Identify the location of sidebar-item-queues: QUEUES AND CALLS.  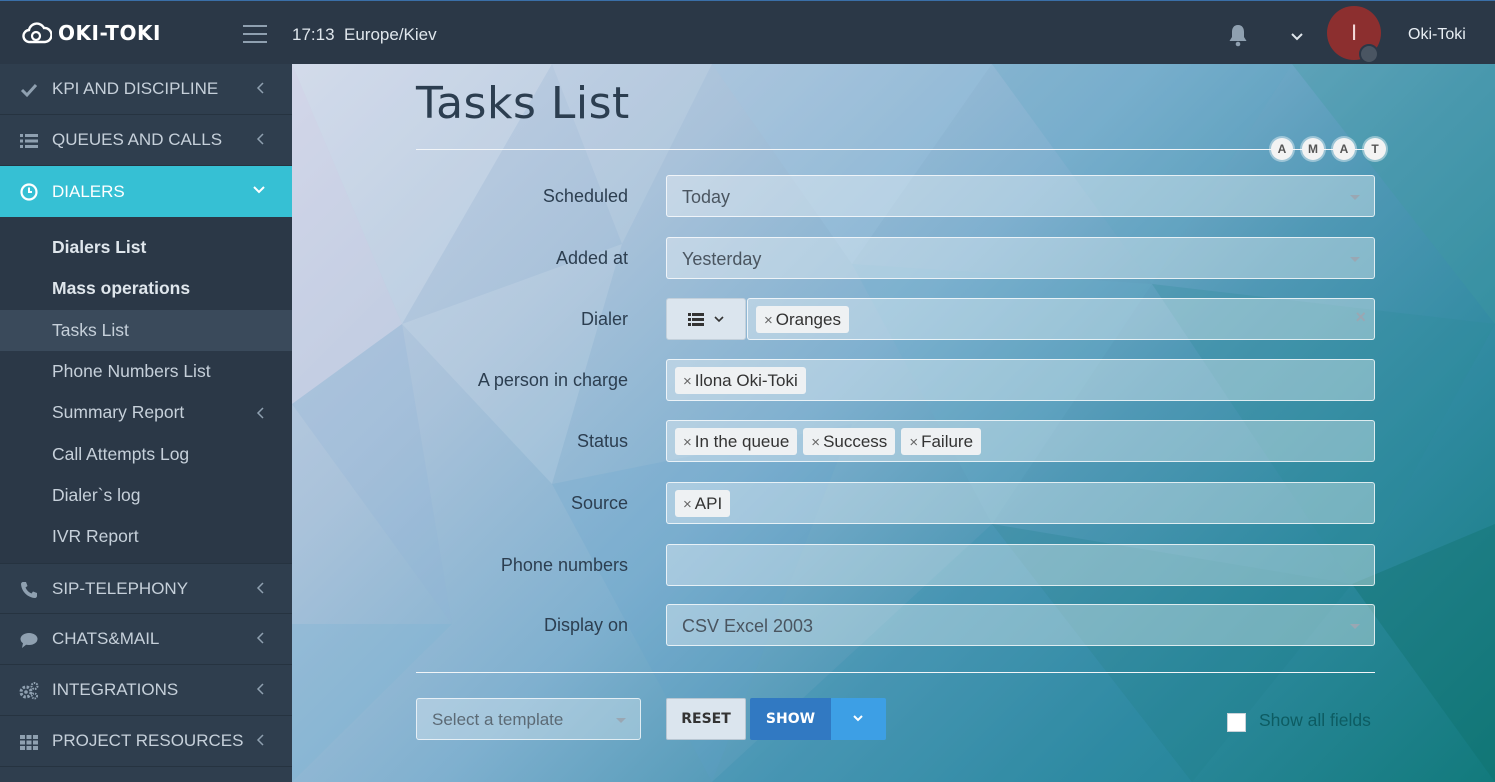
(146, 140).